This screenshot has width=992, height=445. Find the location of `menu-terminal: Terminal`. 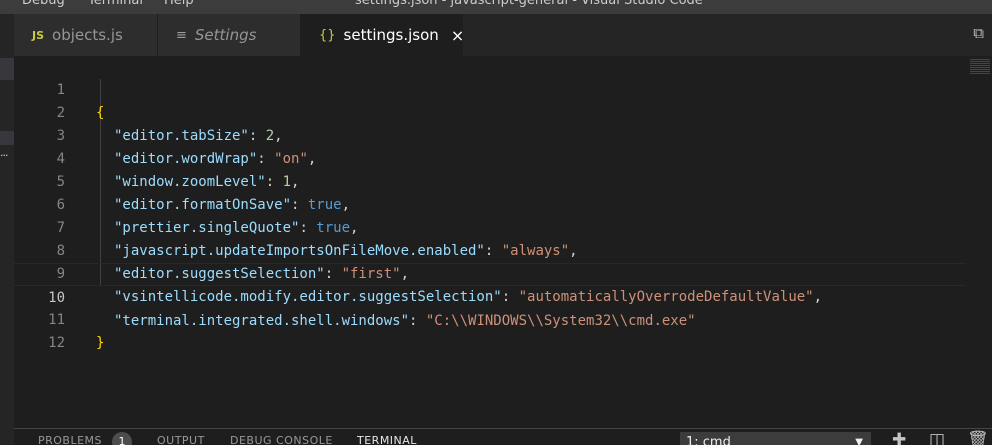

menu-terminal: Terminal is located at coordinates (115, 4).